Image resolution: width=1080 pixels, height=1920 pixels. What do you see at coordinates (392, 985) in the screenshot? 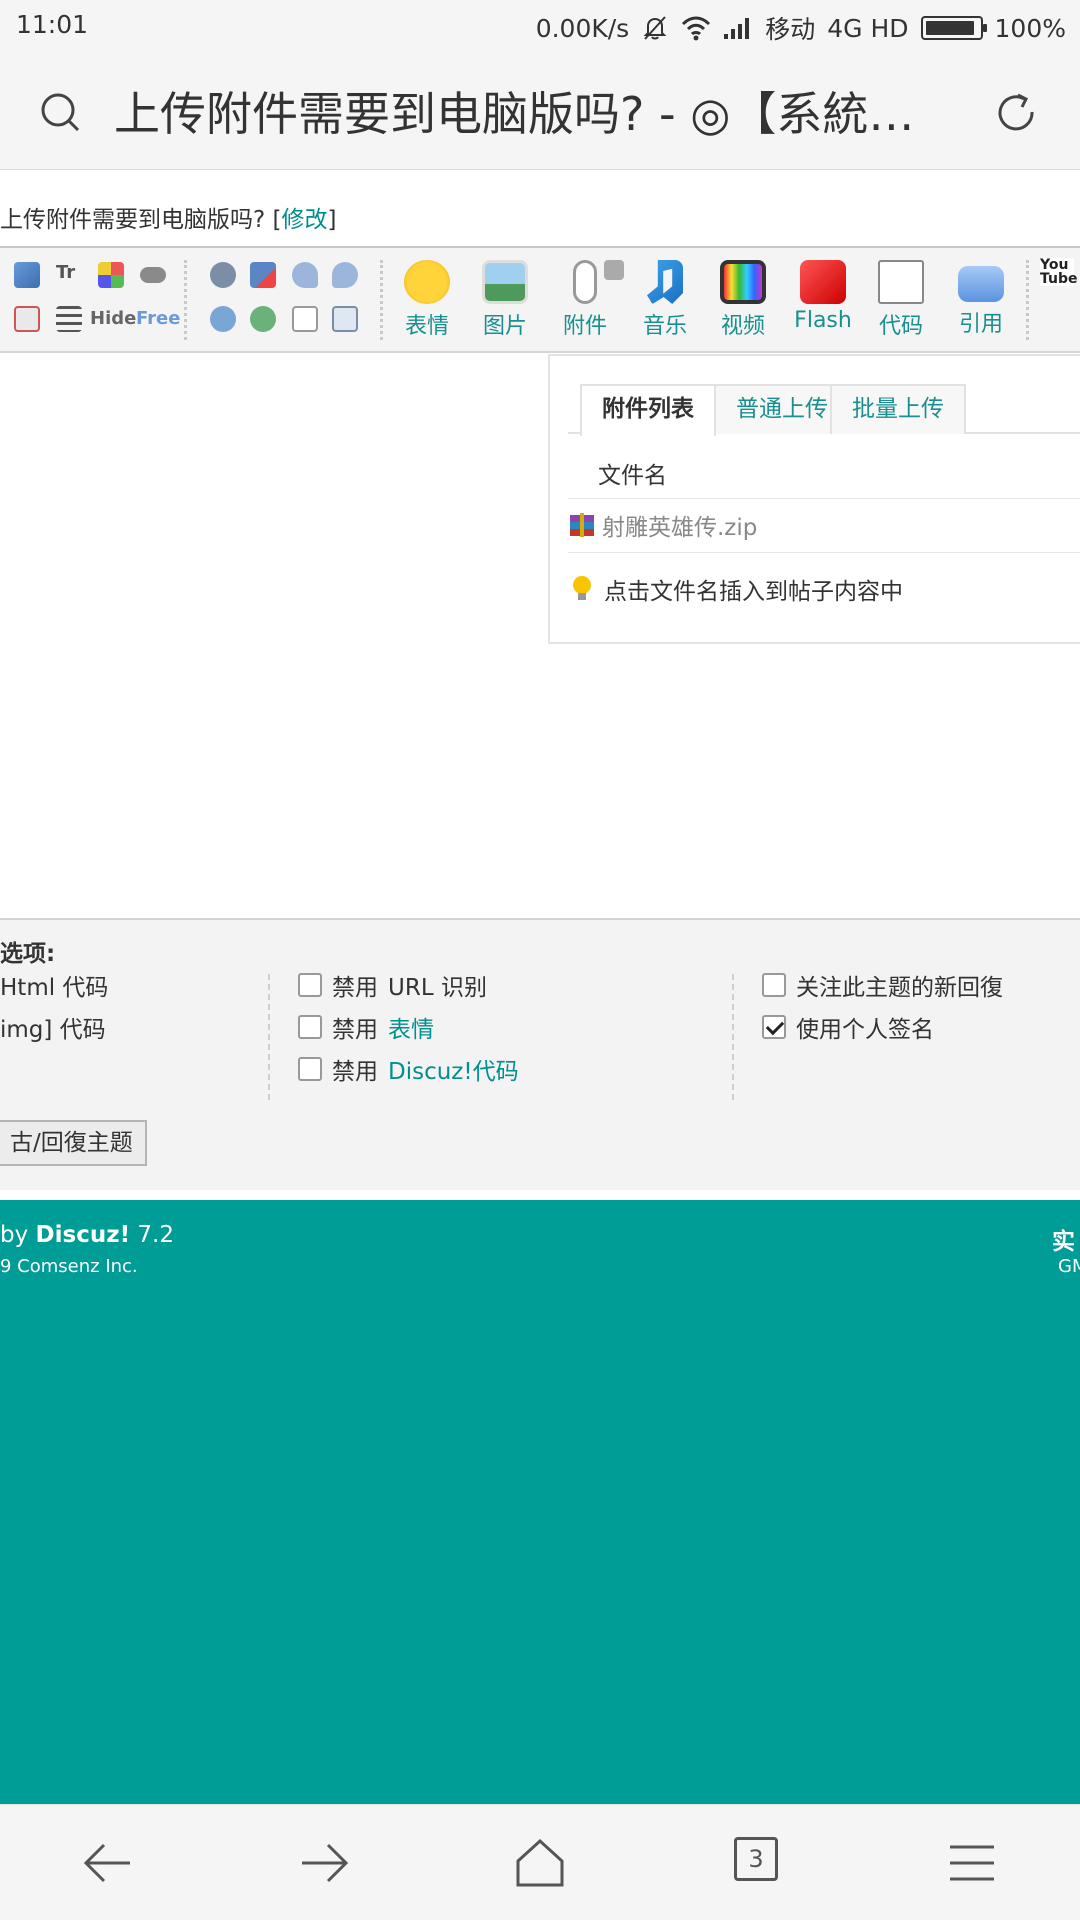
I see `option-disable-url: 禁用 URL 识别` at bounding box center [392, 985].